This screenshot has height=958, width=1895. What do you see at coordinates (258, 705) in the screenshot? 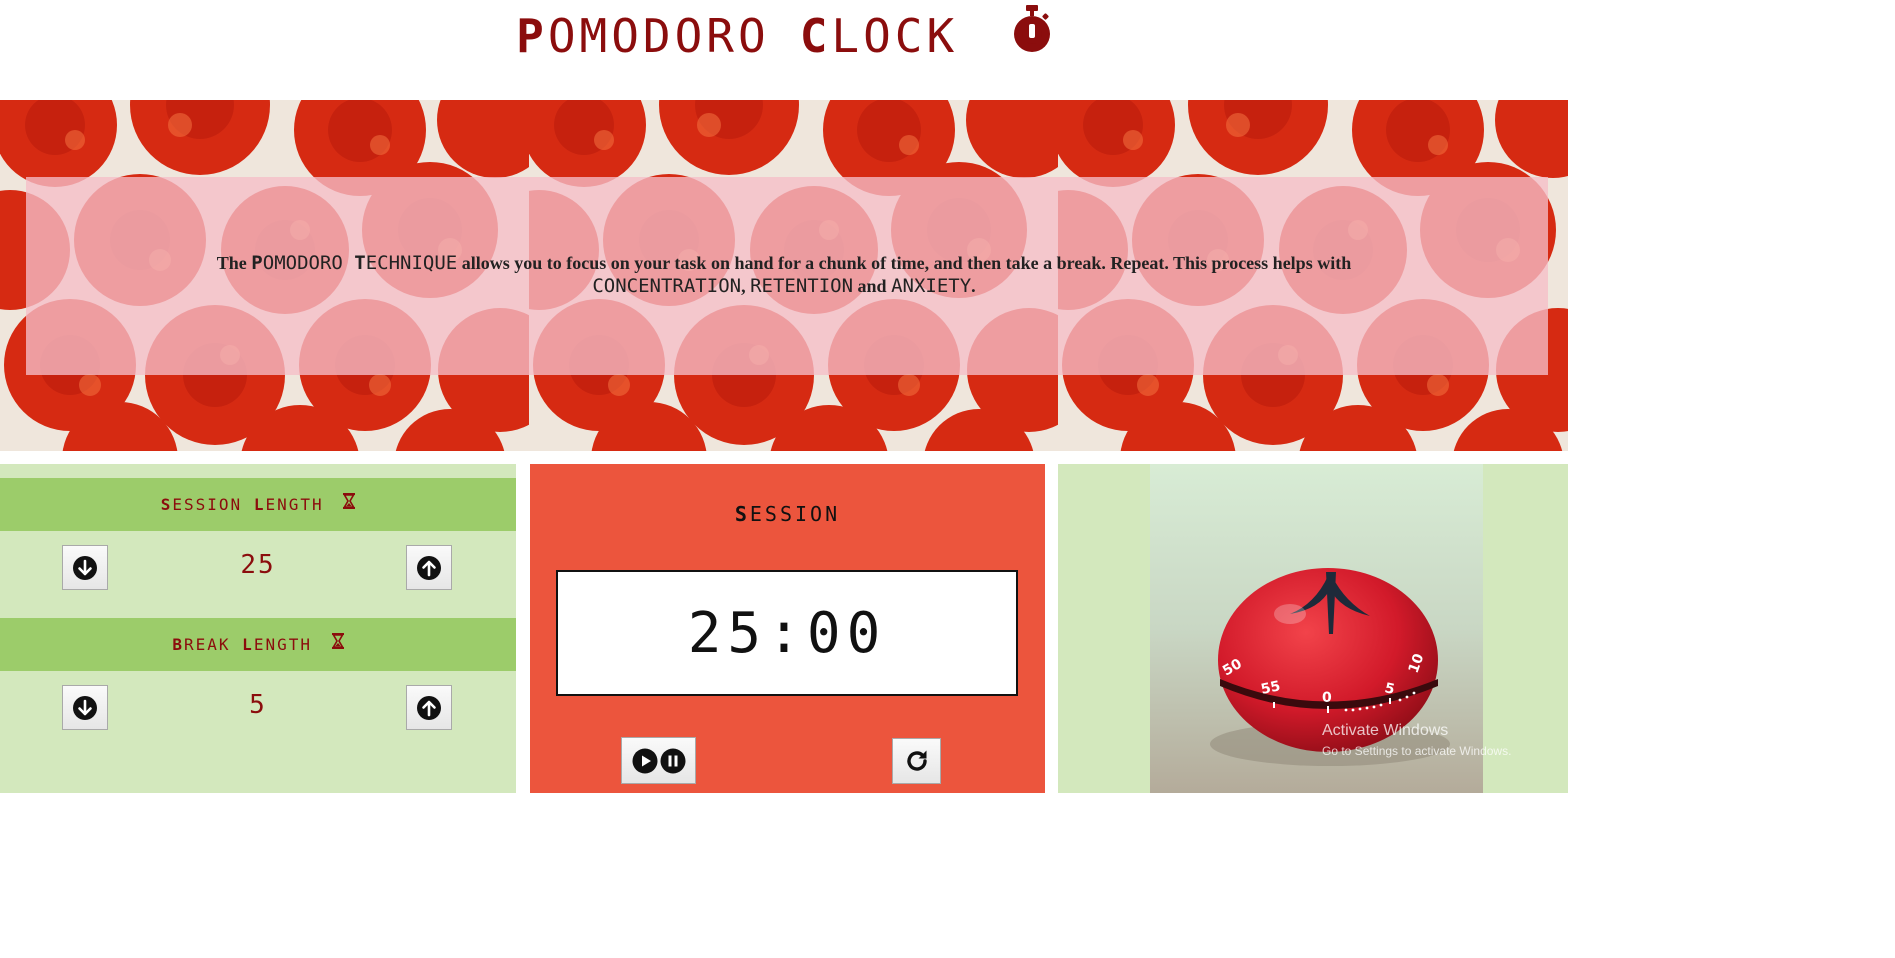
I see `break-length-value: 5` at bounding box center [258, 705].